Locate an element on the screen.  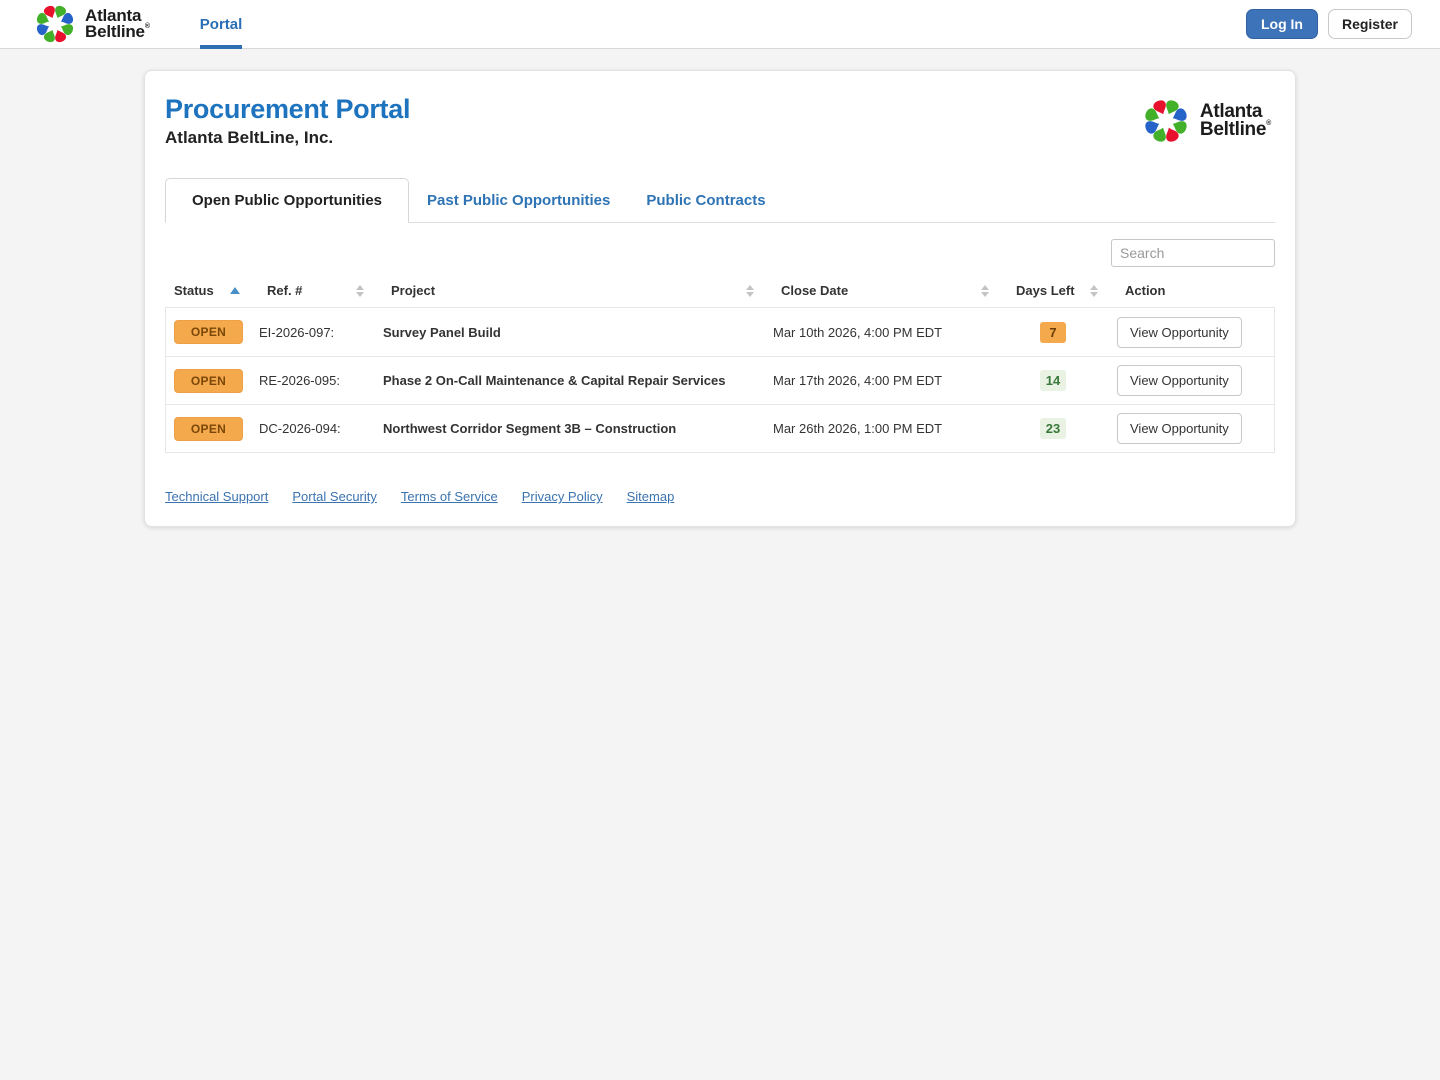
footer-link-terms-of-service: Terms of Service is located at coordinates (449, 496).